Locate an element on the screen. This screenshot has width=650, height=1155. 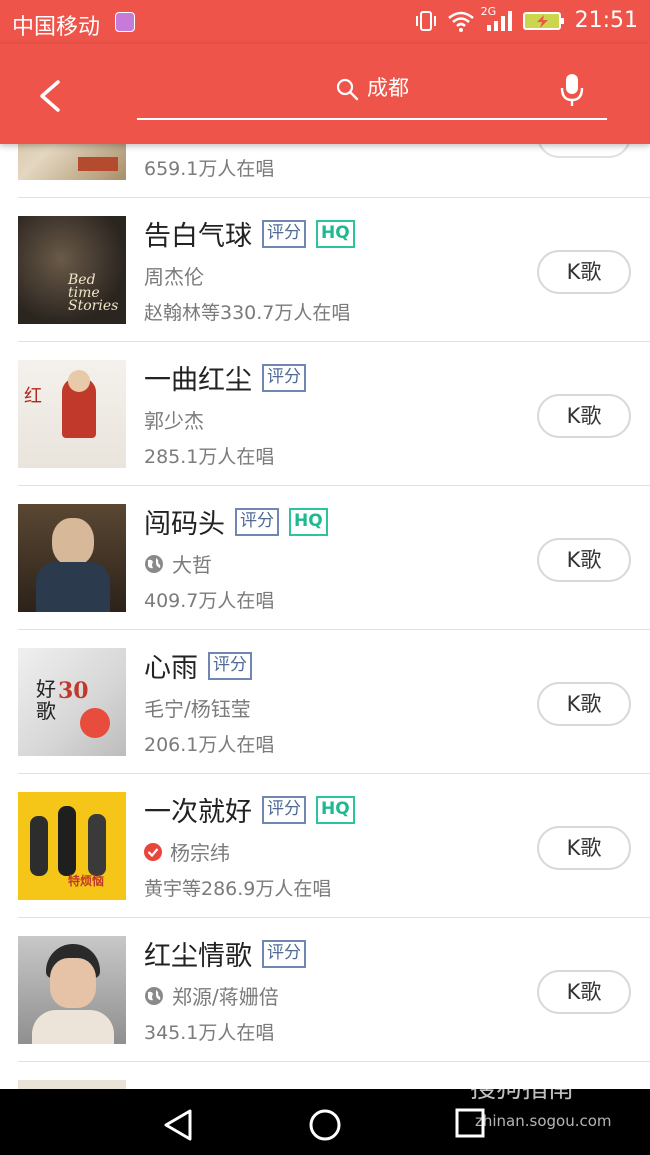
microphone-icon is located at coordinates (572, 90).